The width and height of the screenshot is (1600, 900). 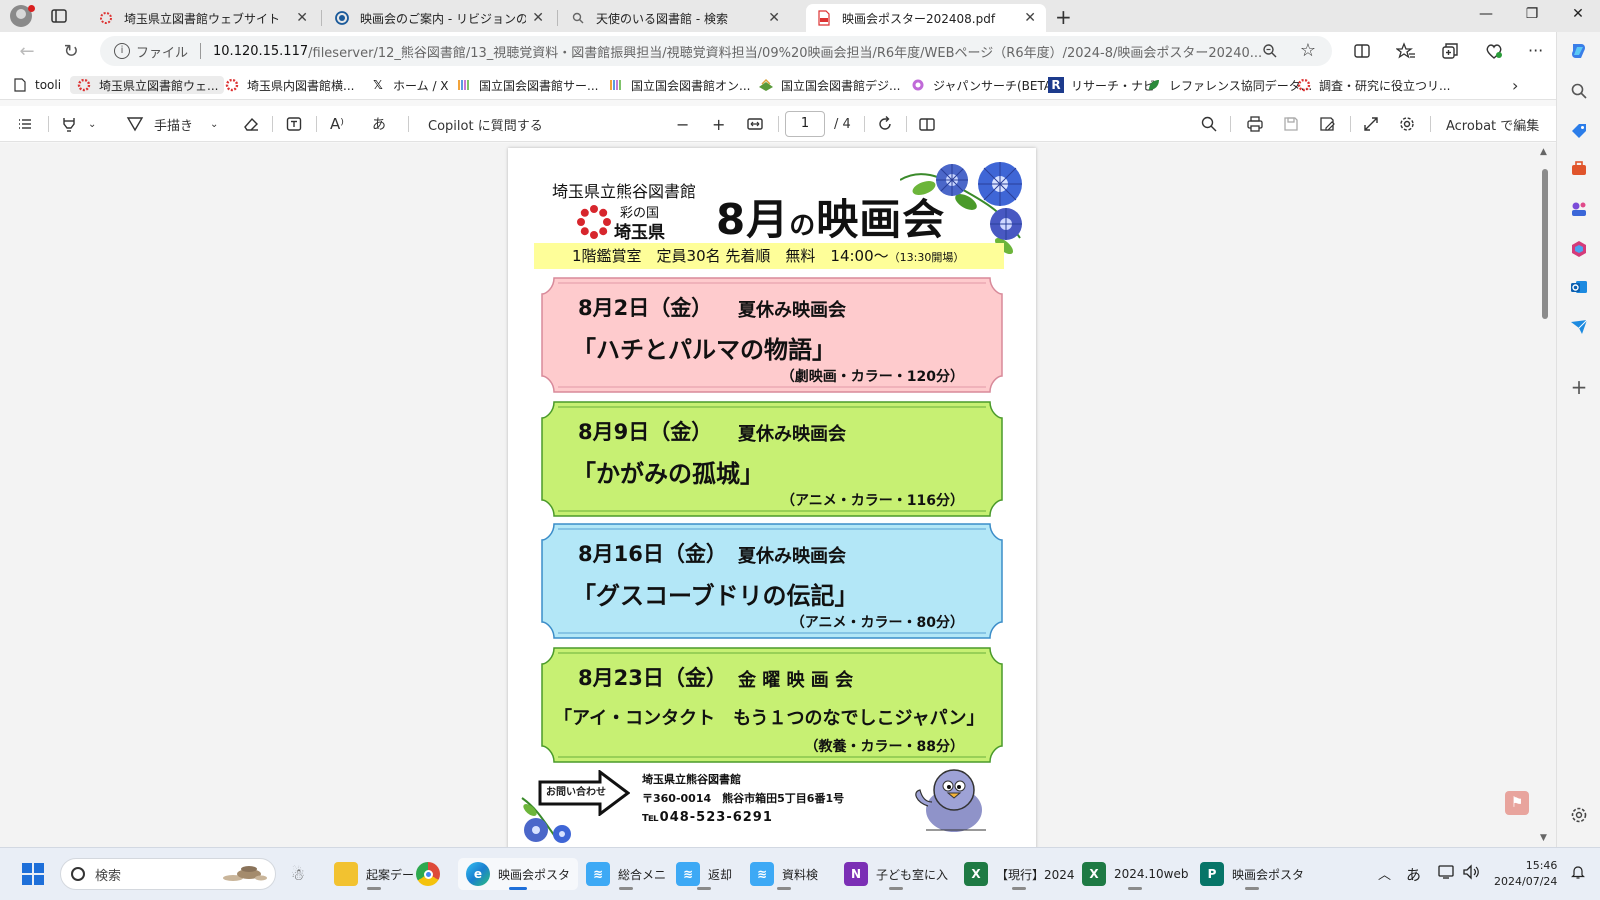 I want to click on find-icon, so click(x=1209, y=124).